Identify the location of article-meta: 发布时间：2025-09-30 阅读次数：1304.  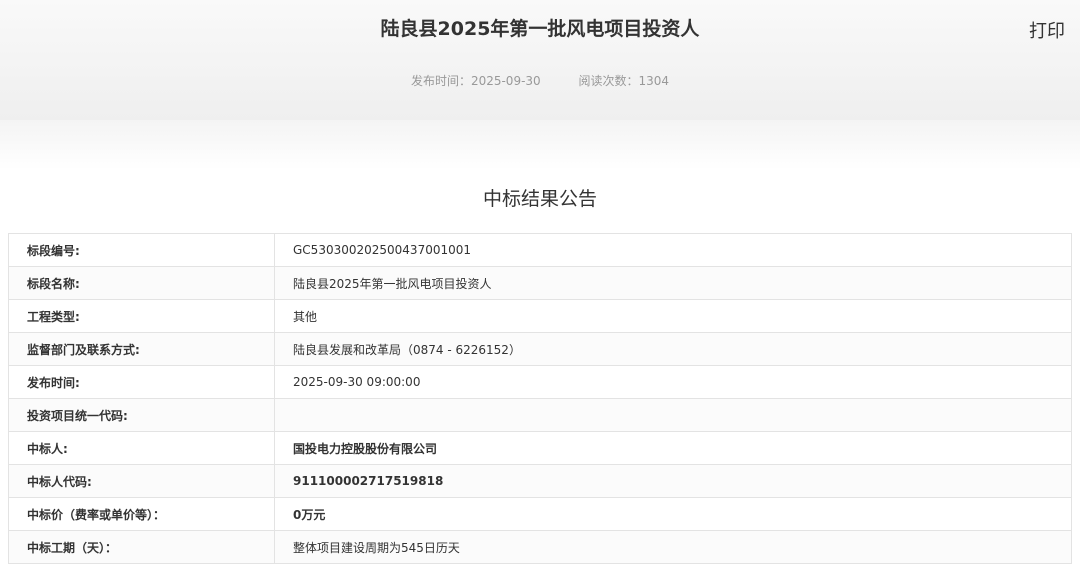
(540, 80).